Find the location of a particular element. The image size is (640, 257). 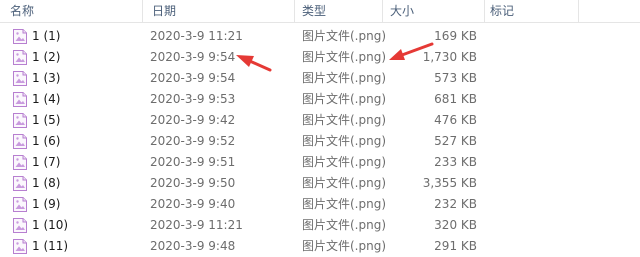

file-name: 1 (11) is located at coordinates (50, 246).